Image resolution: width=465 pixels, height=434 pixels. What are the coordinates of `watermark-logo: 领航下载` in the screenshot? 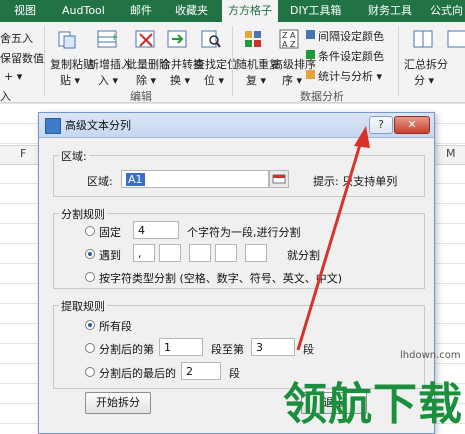 It's located at (373, 404).